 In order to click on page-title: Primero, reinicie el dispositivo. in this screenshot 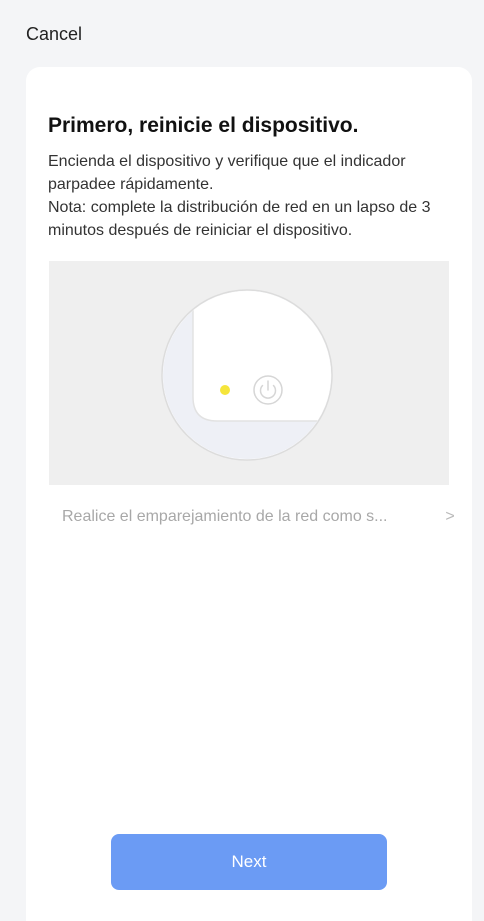, I will do `click(203, 125)`.